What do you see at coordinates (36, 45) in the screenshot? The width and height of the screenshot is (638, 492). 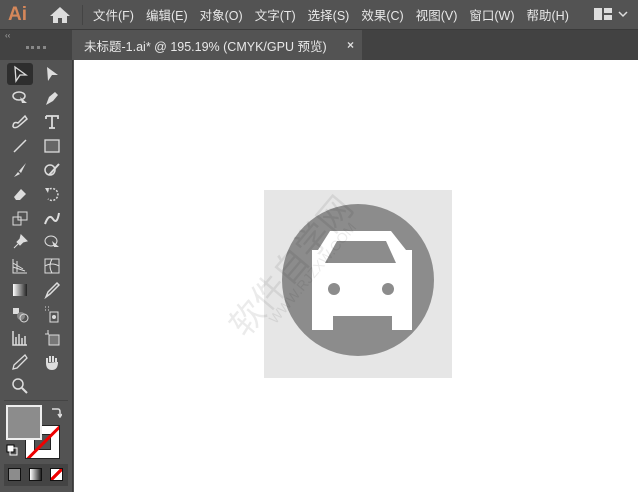 I see `tools-panel-header: ‹‹` at bounding box center [36, 45].